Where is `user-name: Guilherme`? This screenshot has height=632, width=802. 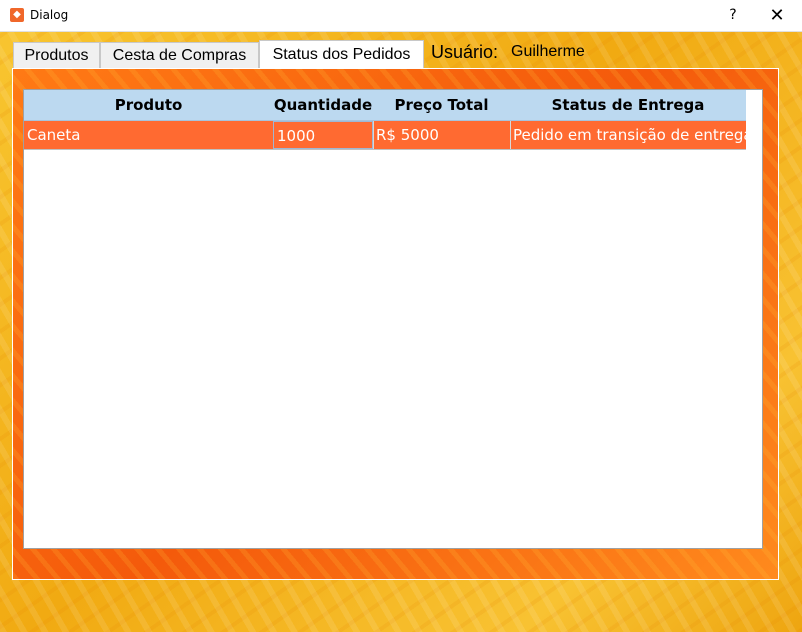
user-name: Guilherme is located at coordinates (548, 51).